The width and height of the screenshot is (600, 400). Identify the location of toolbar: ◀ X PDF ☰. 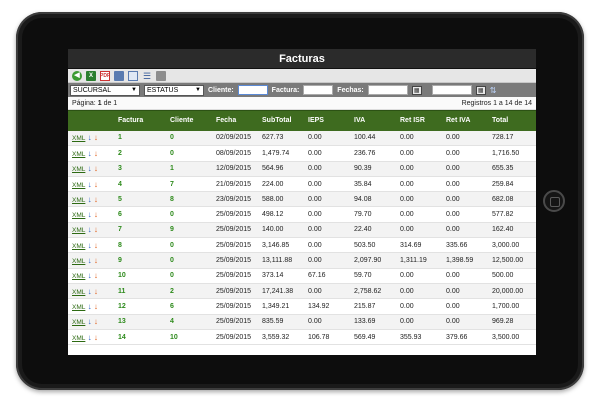
(302, 76).